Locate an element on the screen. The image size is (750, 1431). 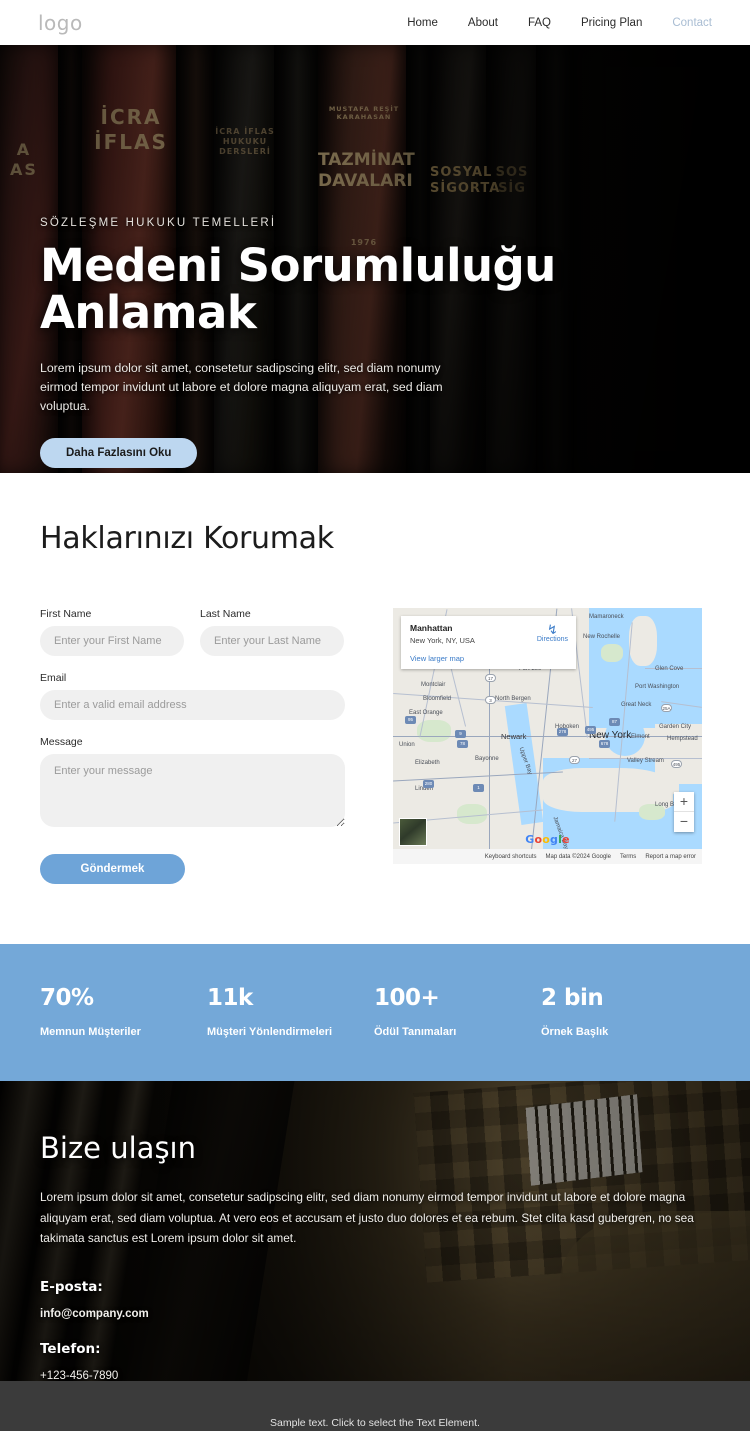
phone-number: +123-456-7890 is located at coordinates (375, 1375).